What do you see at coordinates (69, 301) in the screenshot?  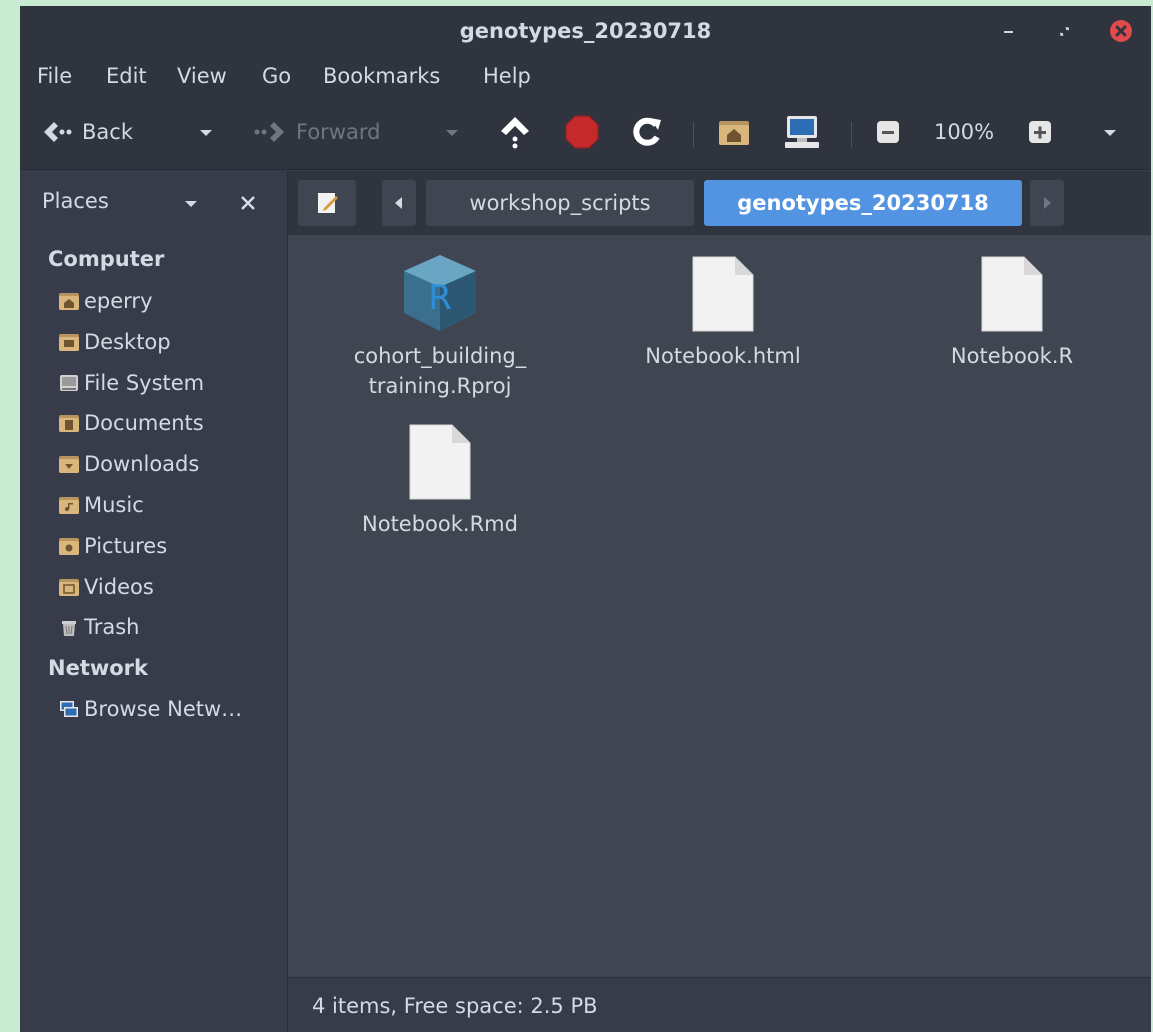 I see `home-folder-icon` at bounding box center [69, 301].